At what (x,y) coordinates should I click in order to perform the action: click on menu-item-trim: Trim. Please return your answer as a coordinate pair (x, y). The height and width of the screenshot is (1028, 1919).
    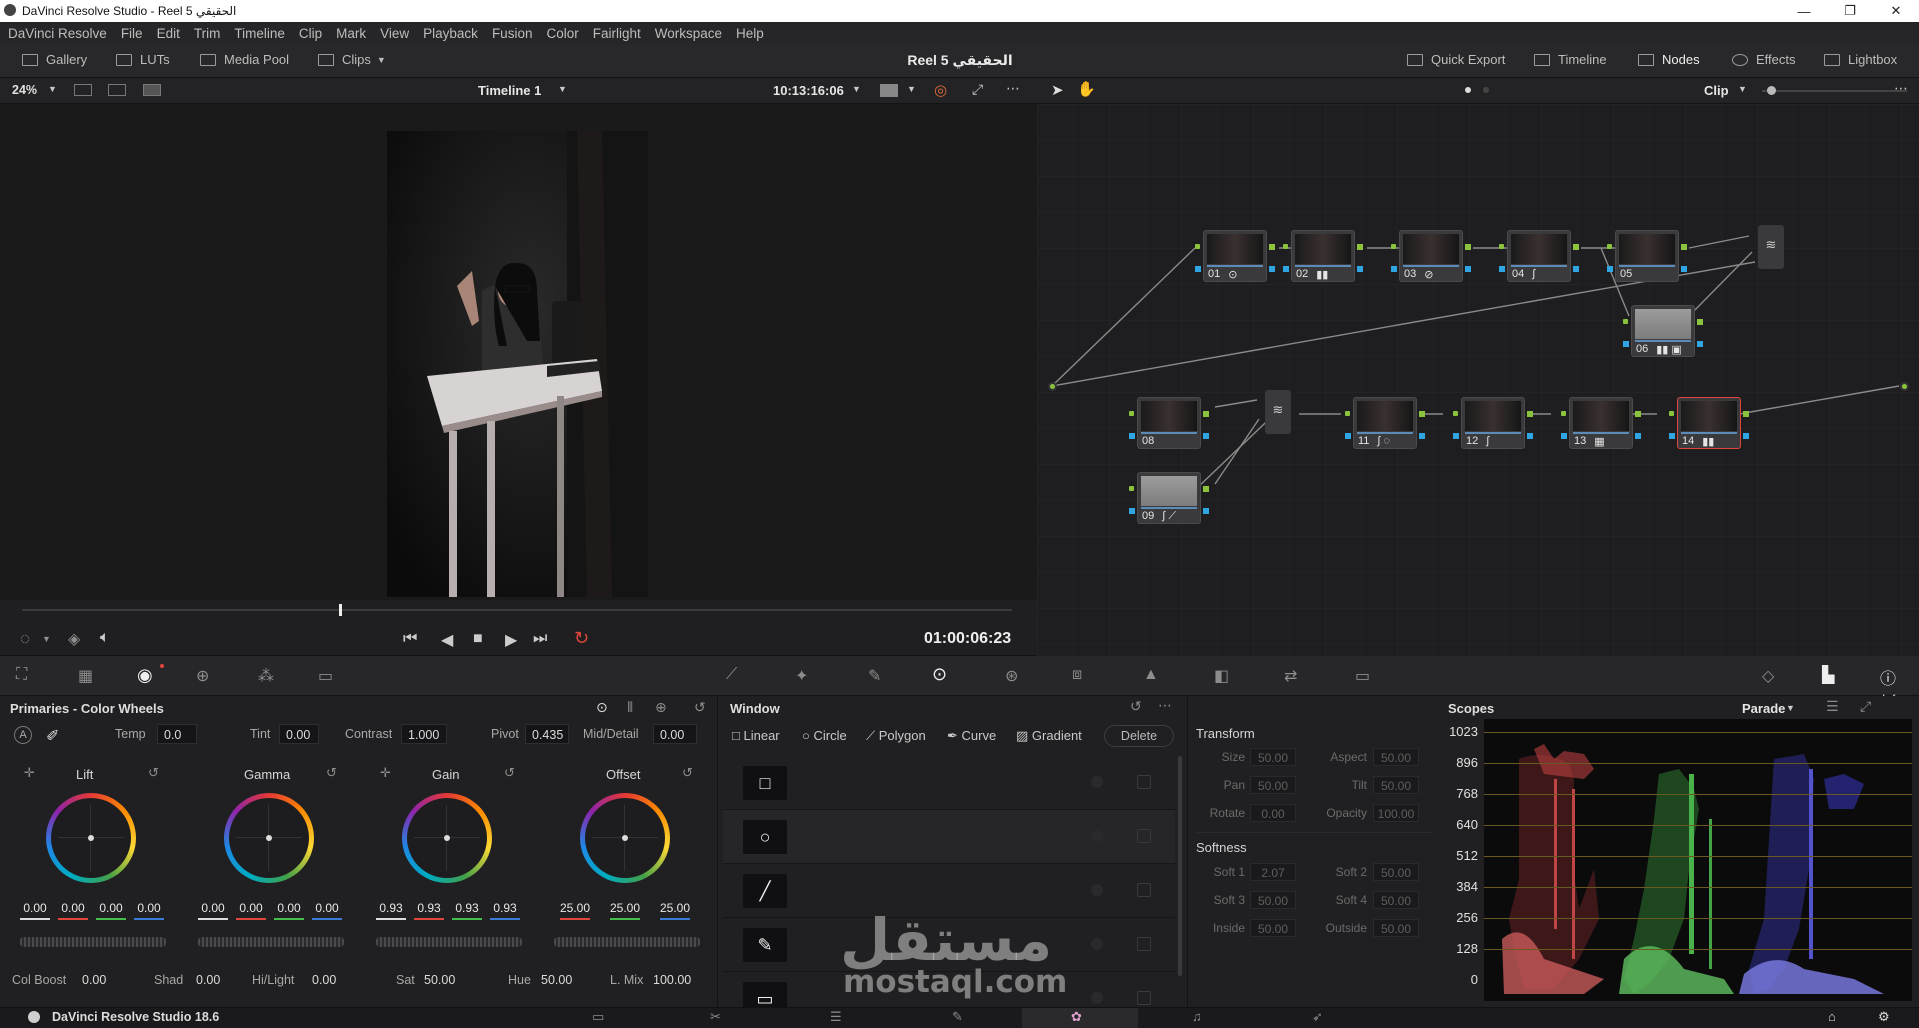
    Looking at the image, I should click on (207, 33).